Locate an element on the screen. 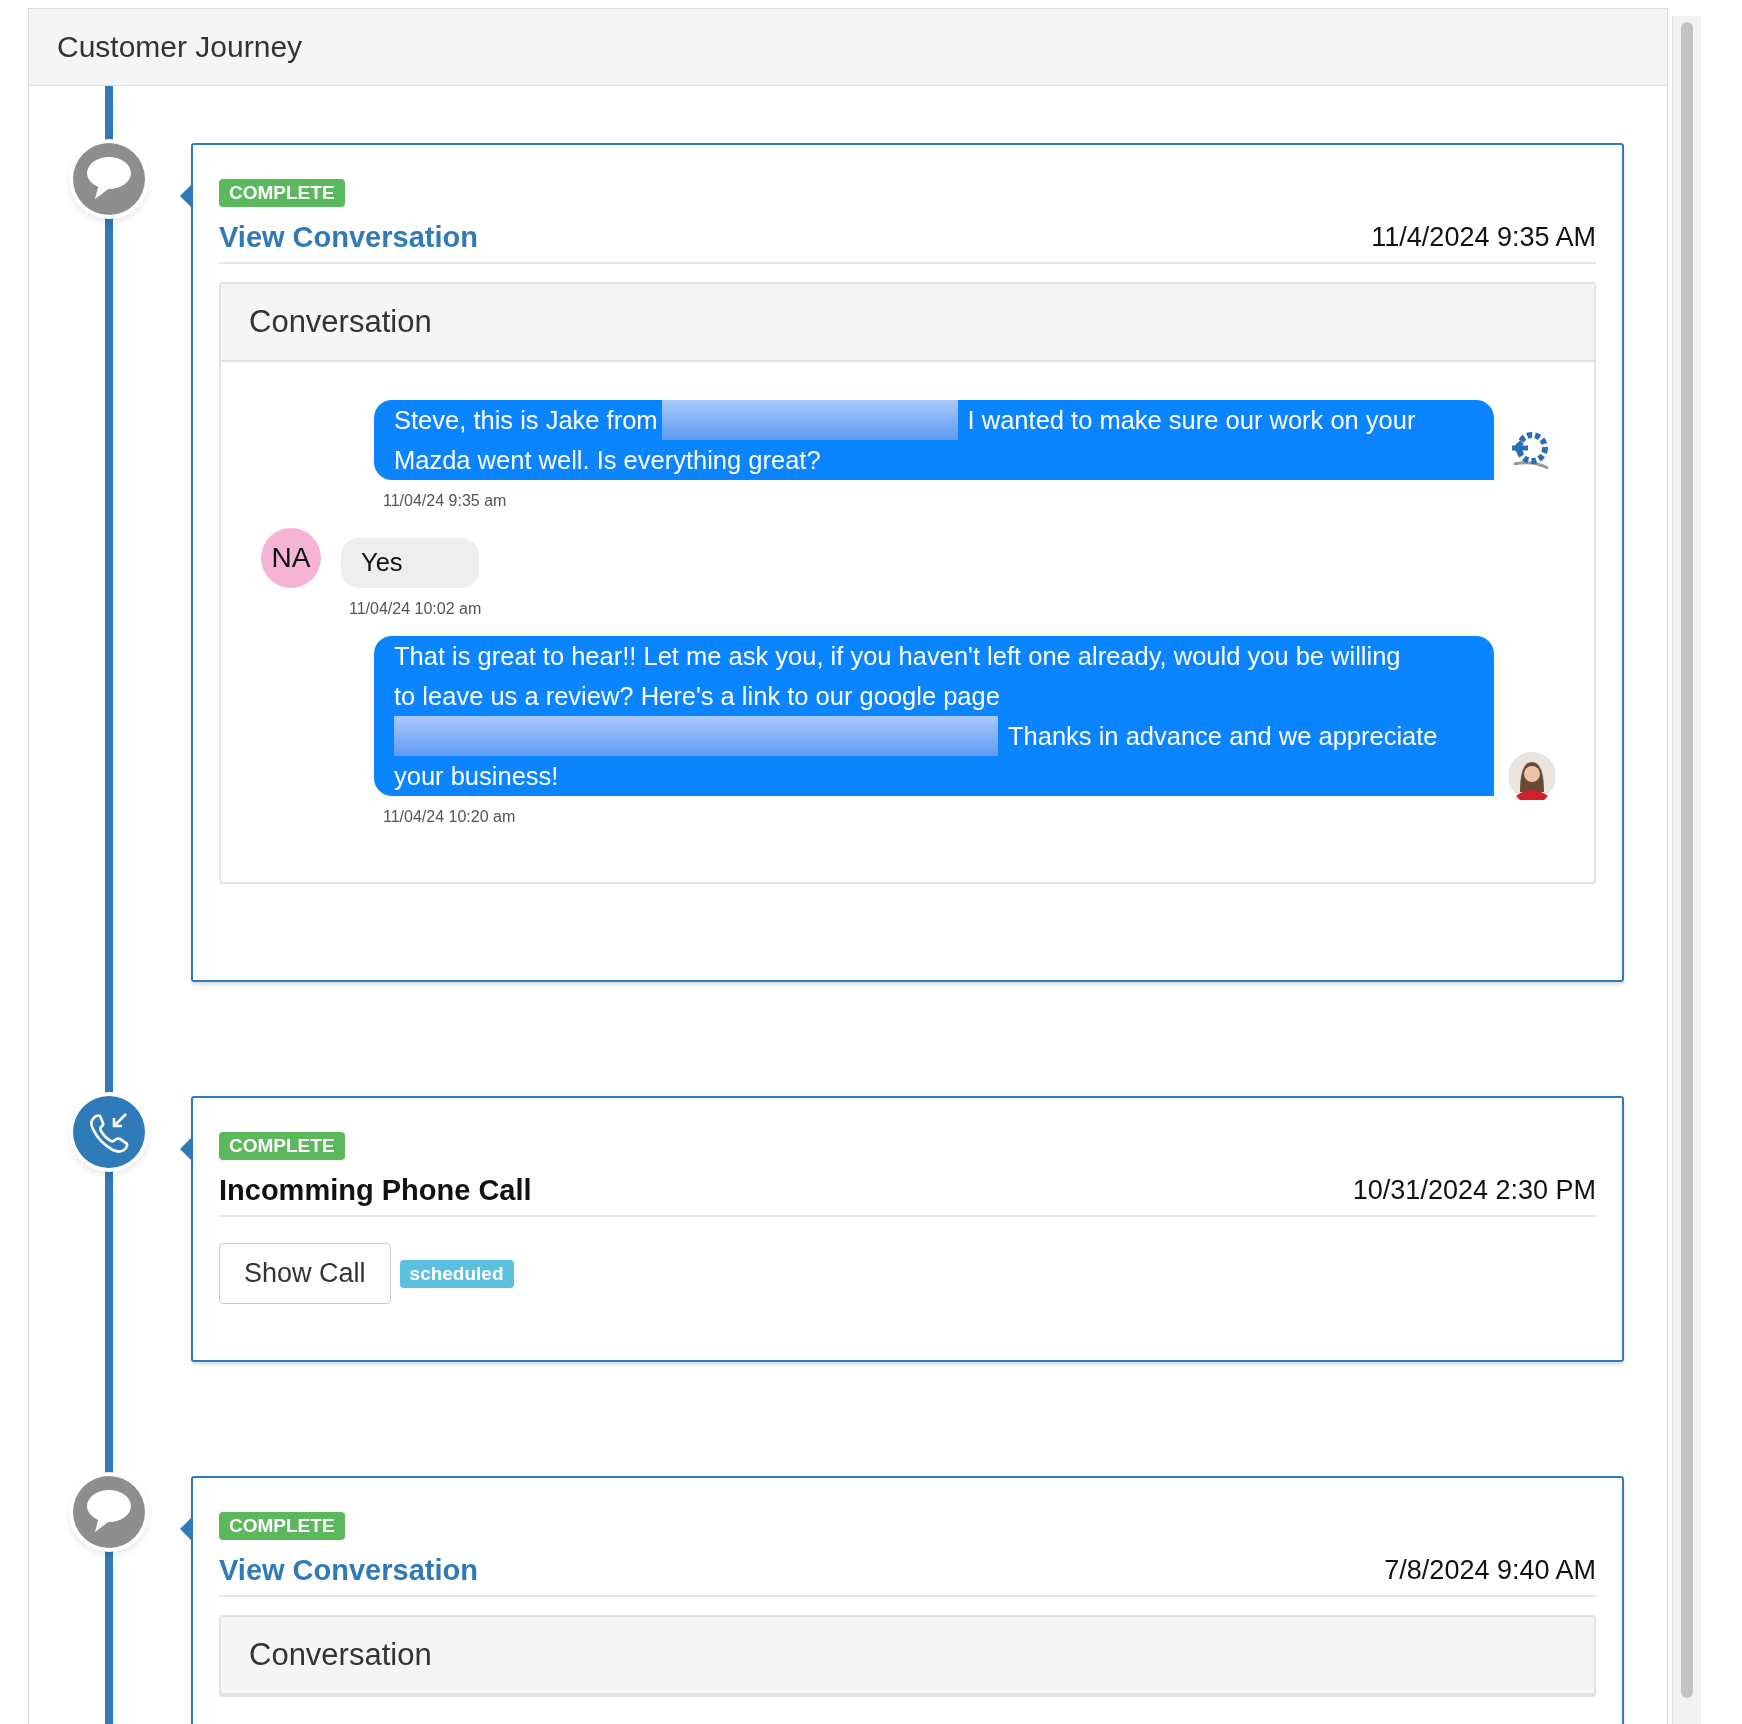 Image resolution: width=1742 pixels, height=1724 pixels. panel-title: Customer Journey is located at coordinates (180, 47).